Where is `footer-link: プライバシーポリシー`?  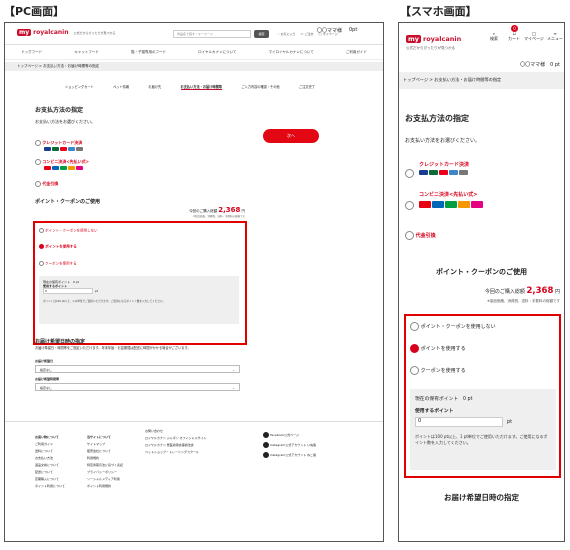
footer-link: プライバシーポリシー is located at coordinates (105, 472).